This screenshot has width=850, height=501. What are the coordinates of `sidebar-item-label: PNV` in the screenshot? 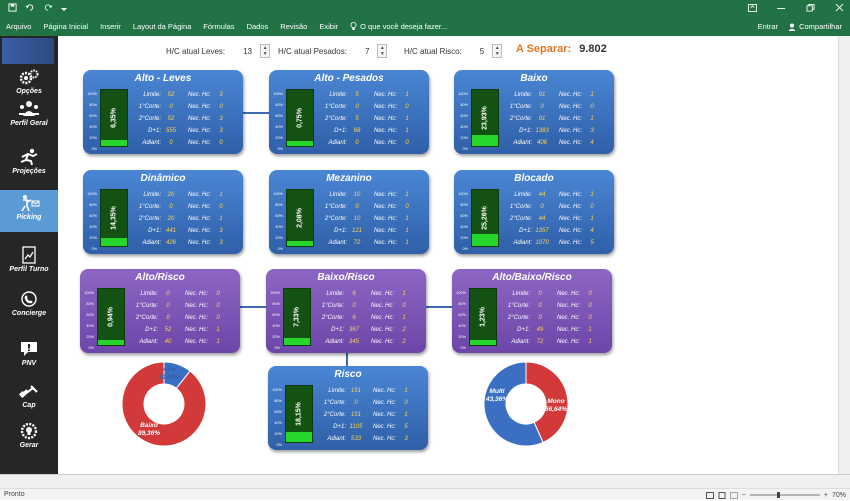 It's located at (29, 363).